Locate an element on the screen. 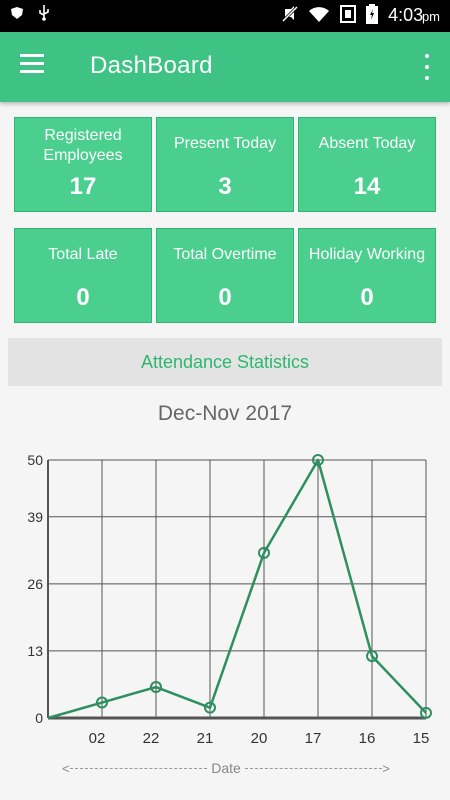 This screenshot has height=800, width=450. tile-value: 3 is located at coordinates (225, 186).